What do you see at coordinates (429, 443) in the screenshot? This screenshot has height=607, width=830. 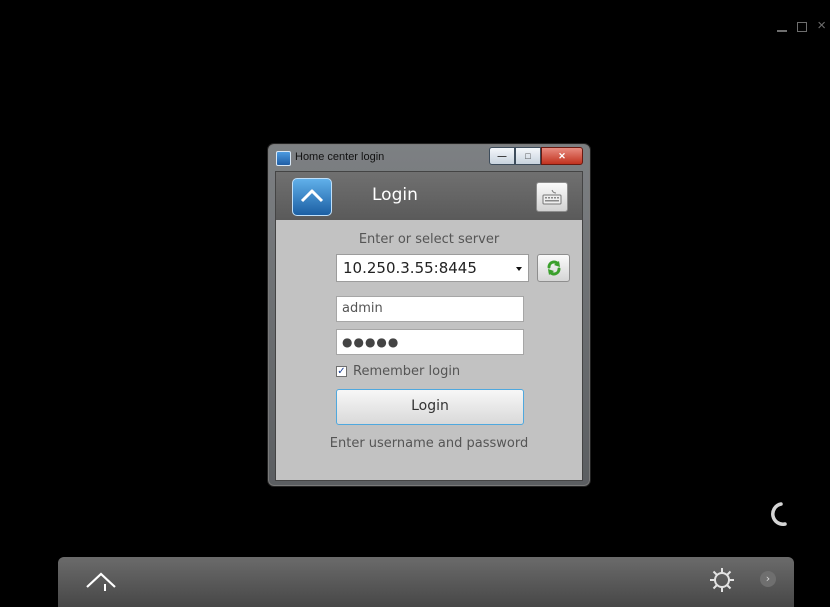 I see `login-hint: Enter username and password` at bounding box center [429, 443].